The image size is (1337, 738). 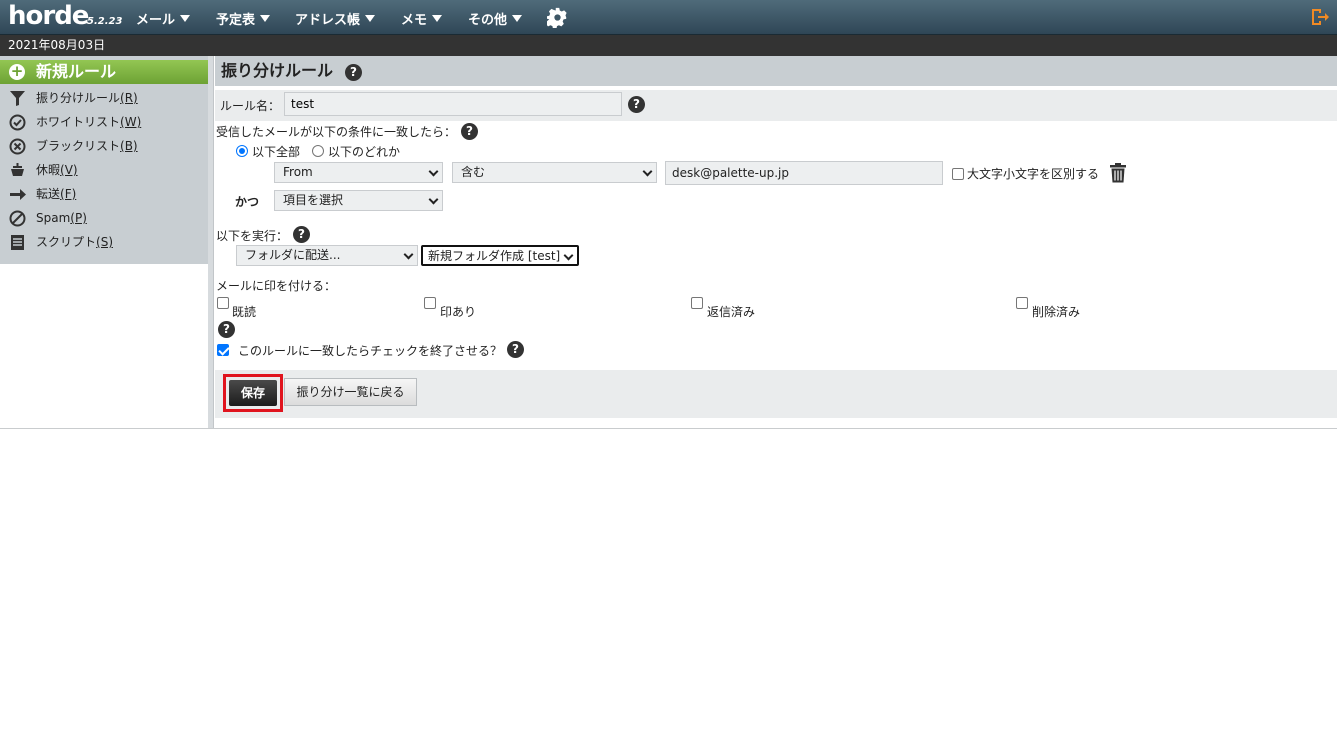 What do you see at coordinates (958, 174) in the screenshot?
I see `case-sensitive-checkbox` at bounding box center [958, 174].